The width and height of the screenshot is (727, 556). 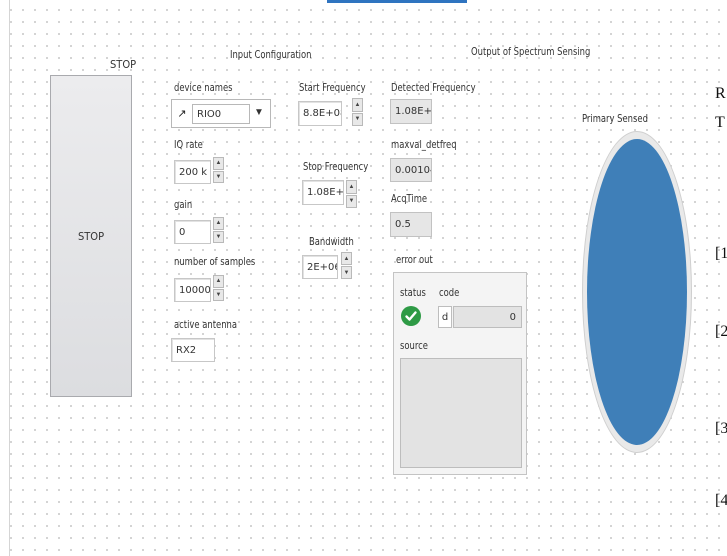 What do you see at coordinates (331, 241) in the screenshot?
I see `bandwidth-label: Bandwidth` at bounding box center [331, 241].